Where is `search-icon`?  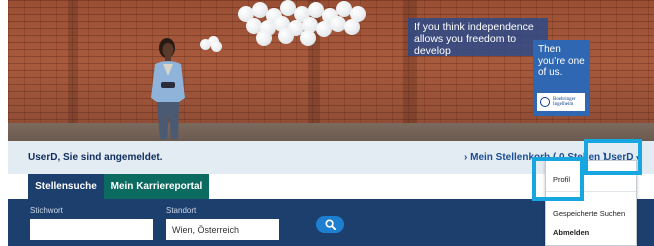
search-icon is located at coordinates (330, 224).